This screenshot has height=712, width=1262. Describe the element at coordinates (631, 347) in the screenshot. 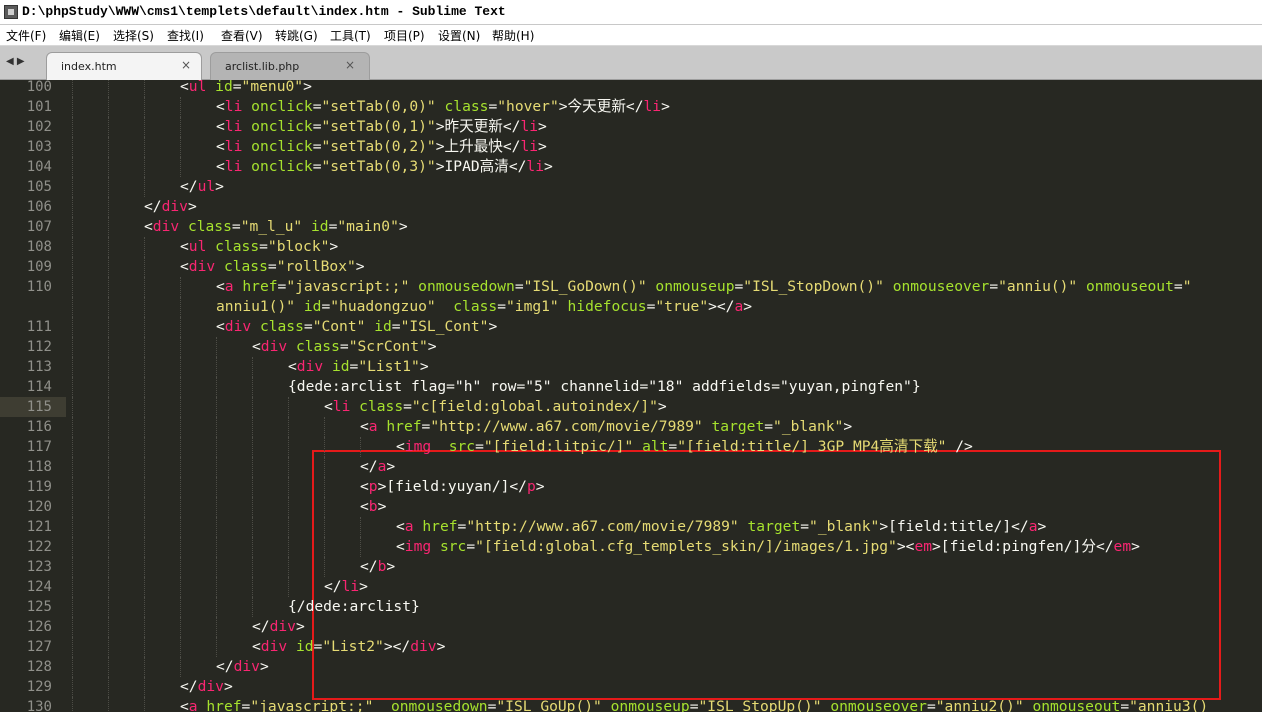

I see `code-line: 112 <div class="ScrCont">` at that location.